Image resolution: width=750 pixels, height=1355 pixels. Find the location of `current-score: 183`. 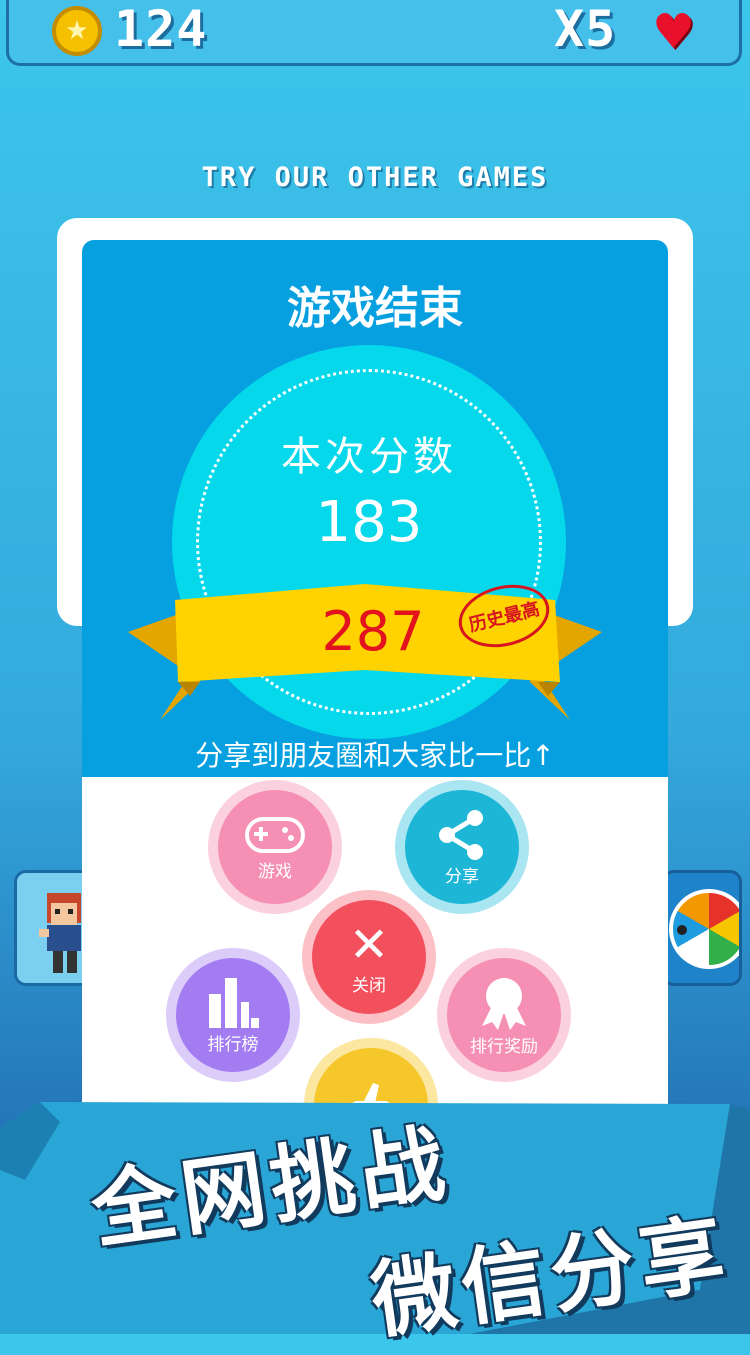

current-score: 183 is located at coordinates (369, 522).